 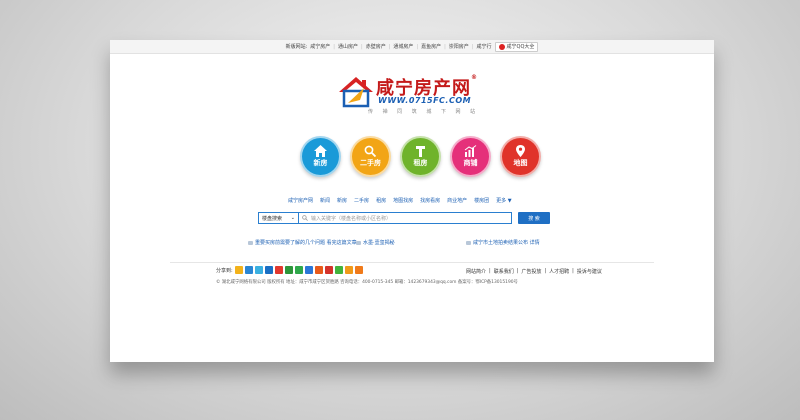 What do you see at coordinates (370, 163) in the screenshot?
I see `circle-label: 二手房` at bounding box center [370, 163].